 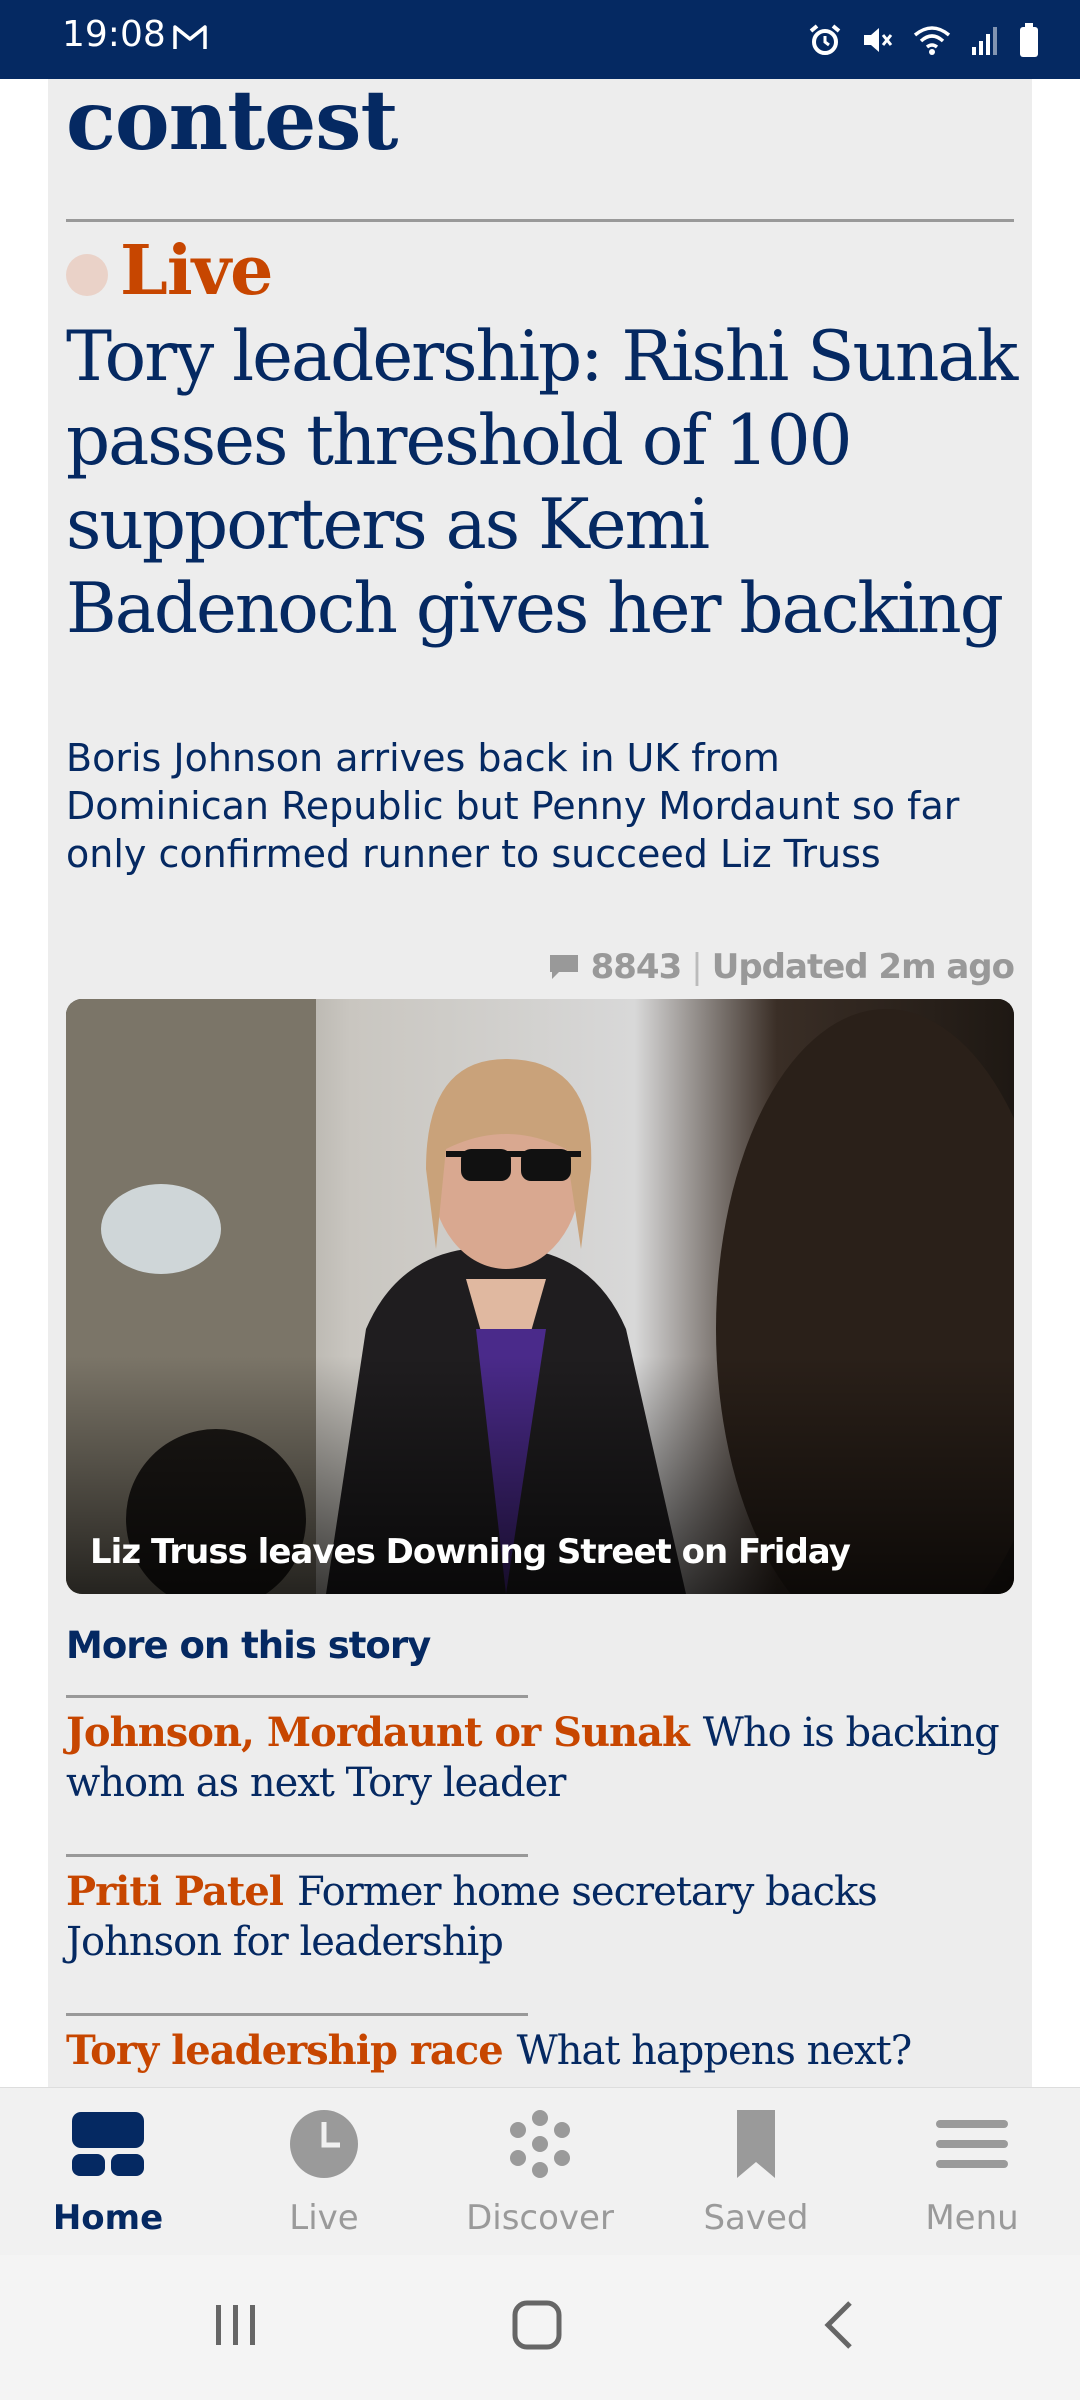 I want to click on related-kicker: Tory leadership race, so click(x=285, y=2050).